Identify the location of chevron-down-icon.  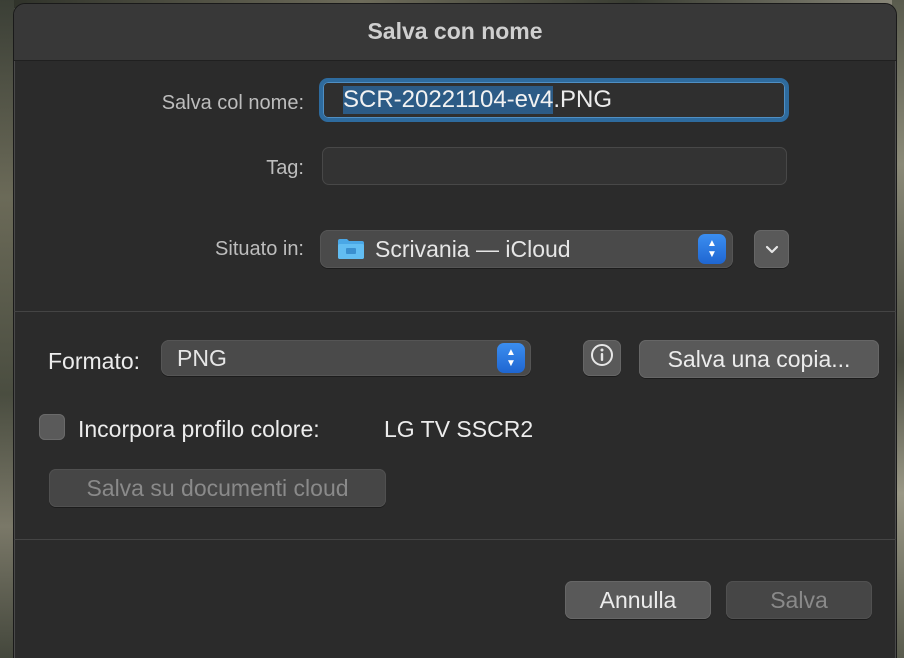
(772, 249).